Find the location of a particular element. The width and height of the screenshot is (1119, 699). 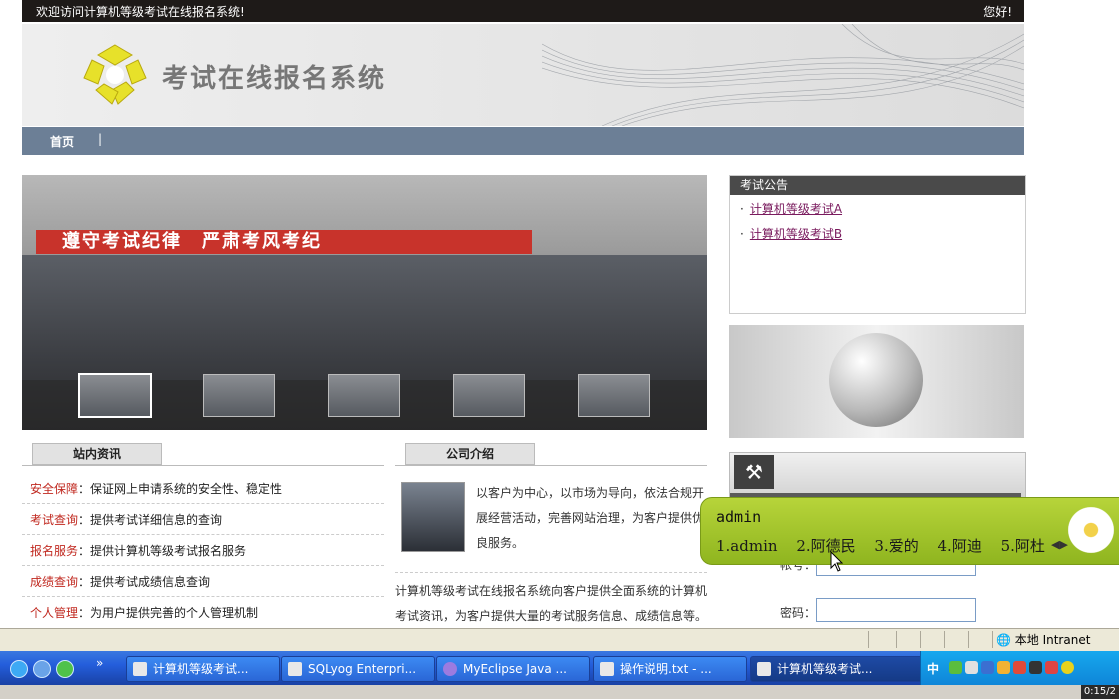

company-header: 公司介绍 is located at coordinates (470, 454).